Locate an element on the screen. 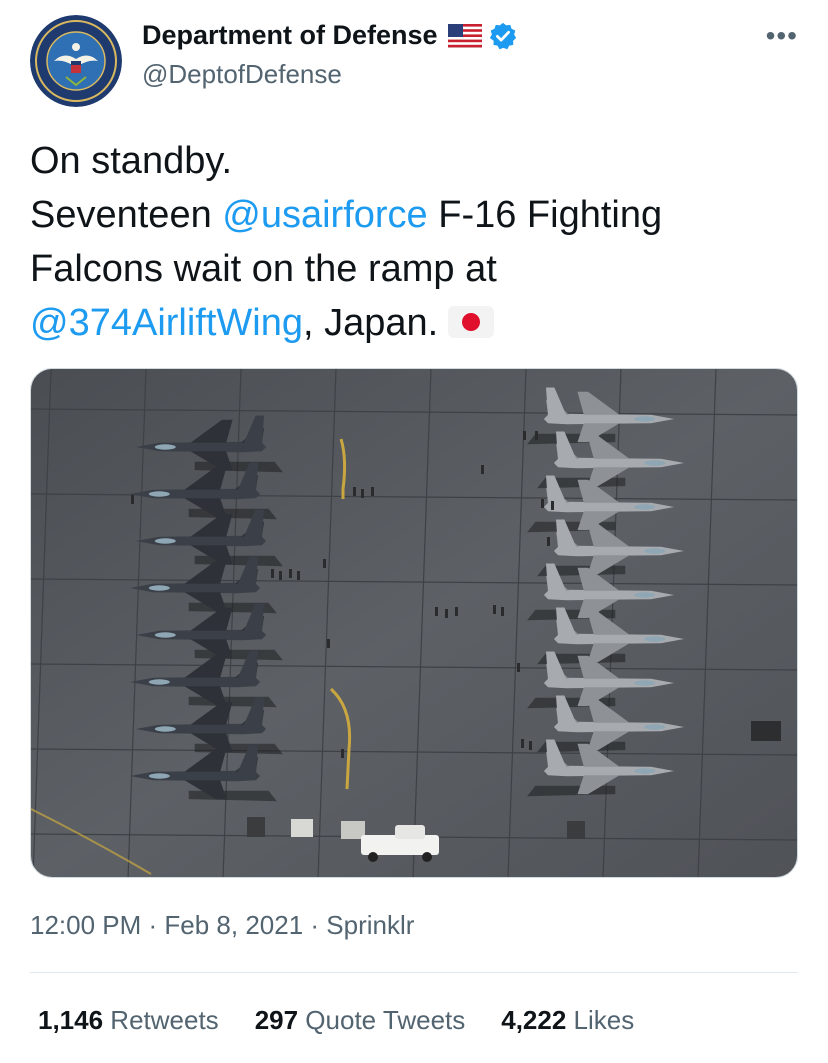 The width and height of the screenshot is (828, 1063). likes-label: Likes is located at coordinates (600, 1020).